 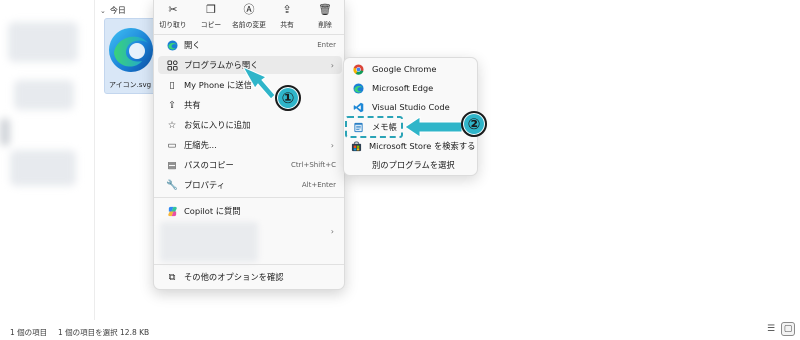 What do you see at coordinates (433, 127) in the screenshot?
I see `arrow-step2` at bounding box center [433, 127].